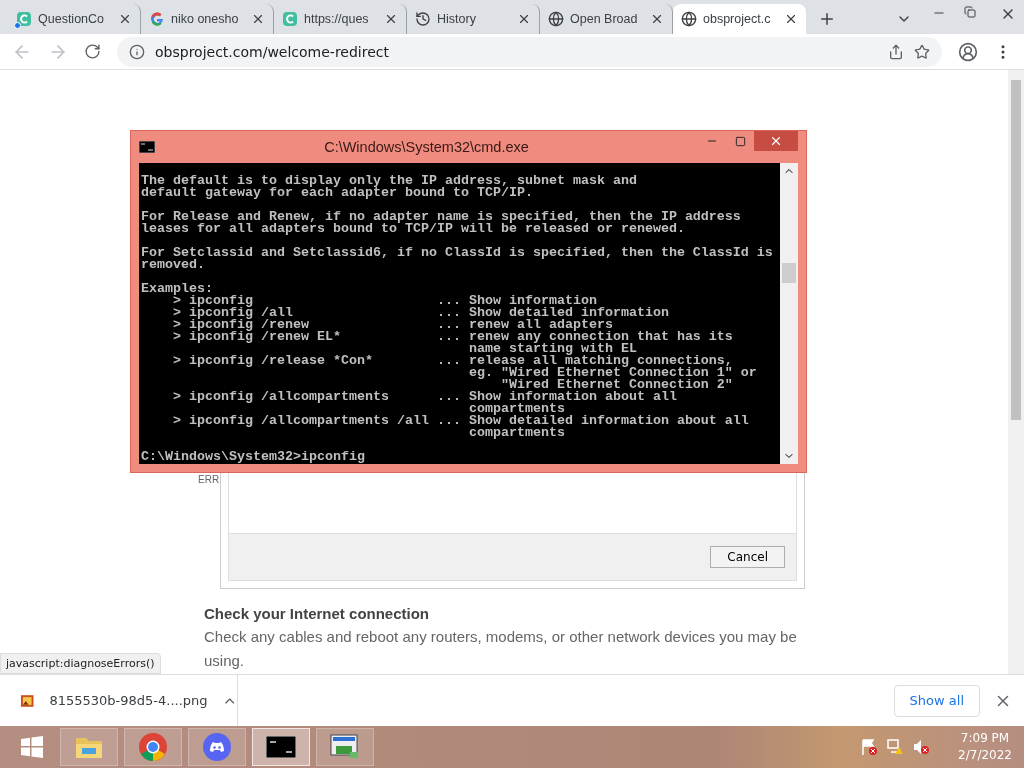 The width and height of the screenshot is (1024, 768). Describe the element at coordinates (461, 421) in the screenshot. I see `console-line: > ipconfig /allcompartments /all ... Show detailed information about all` at that location.